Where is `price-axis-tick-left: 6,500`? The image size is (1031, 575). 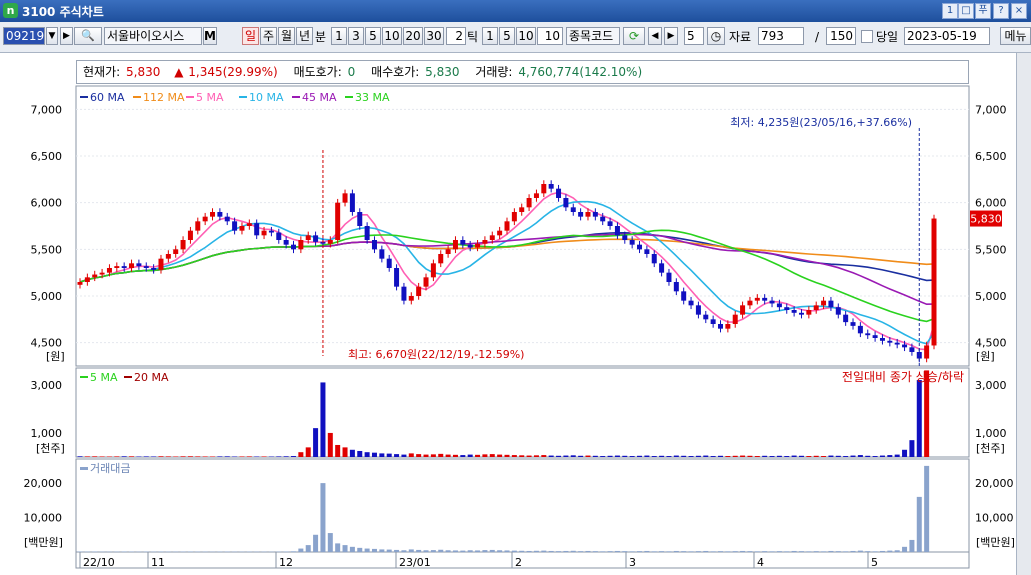 price-axis-tick-left: 6,500 is located at coordinates (47, 156).